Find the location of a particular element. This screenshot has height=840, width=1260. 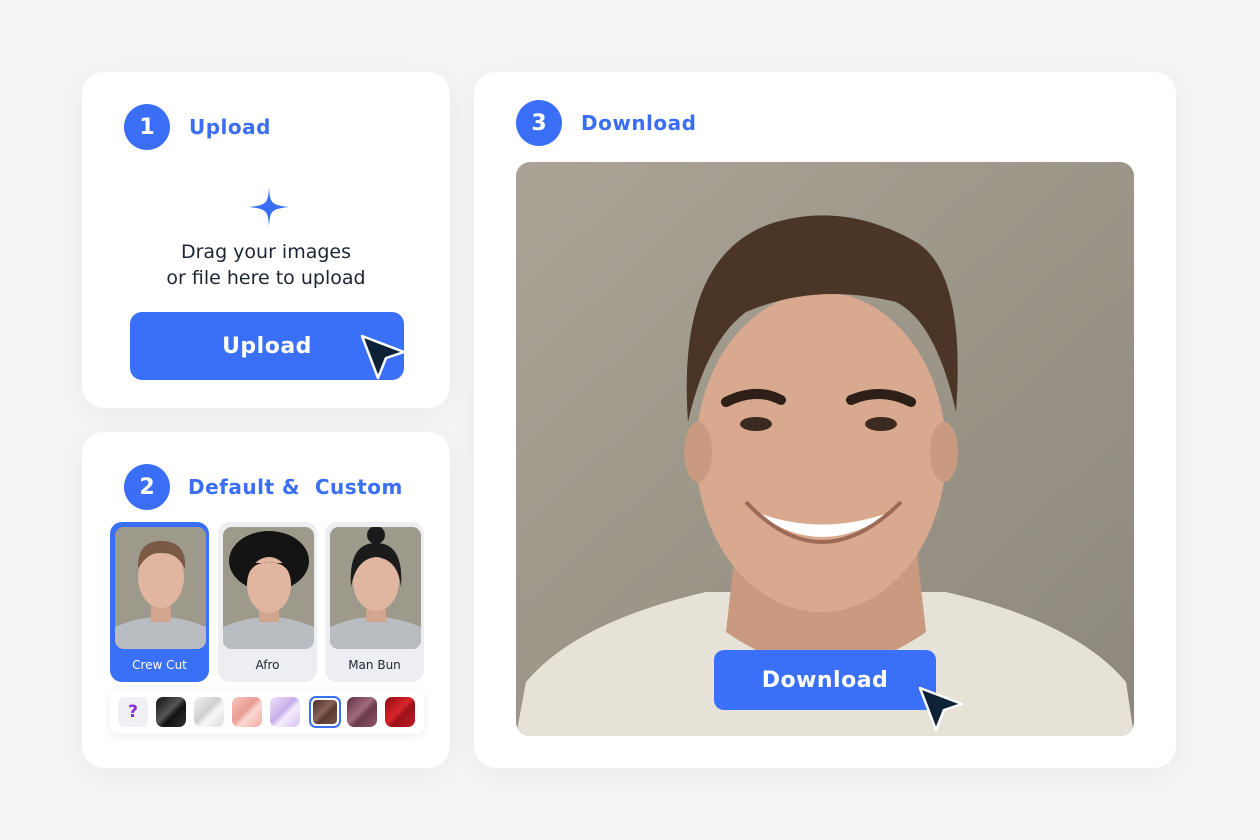

color-swatch-brown is located at coordinates (325, 712).